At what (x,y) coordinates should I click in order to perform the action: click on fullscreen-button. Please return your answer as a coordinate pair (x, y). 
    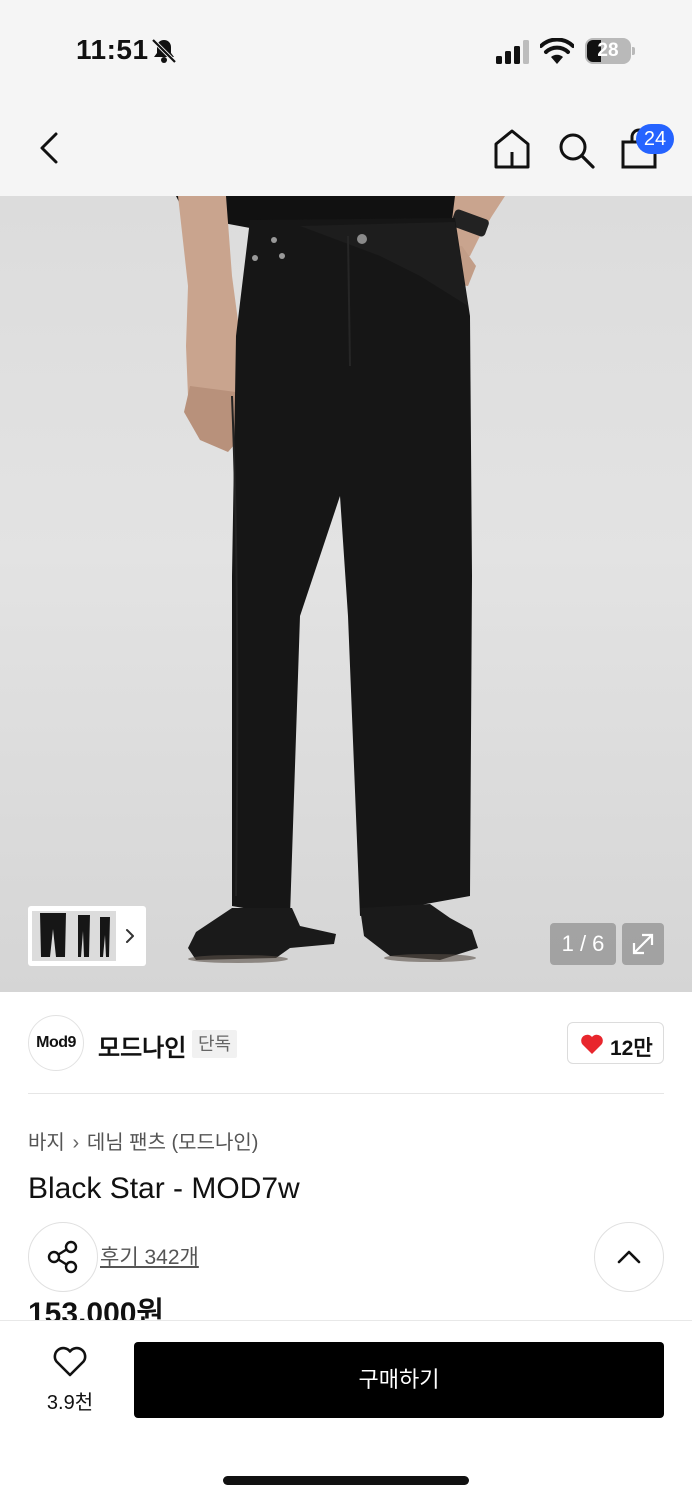
    Looking at the image, I should click on (643, 944).